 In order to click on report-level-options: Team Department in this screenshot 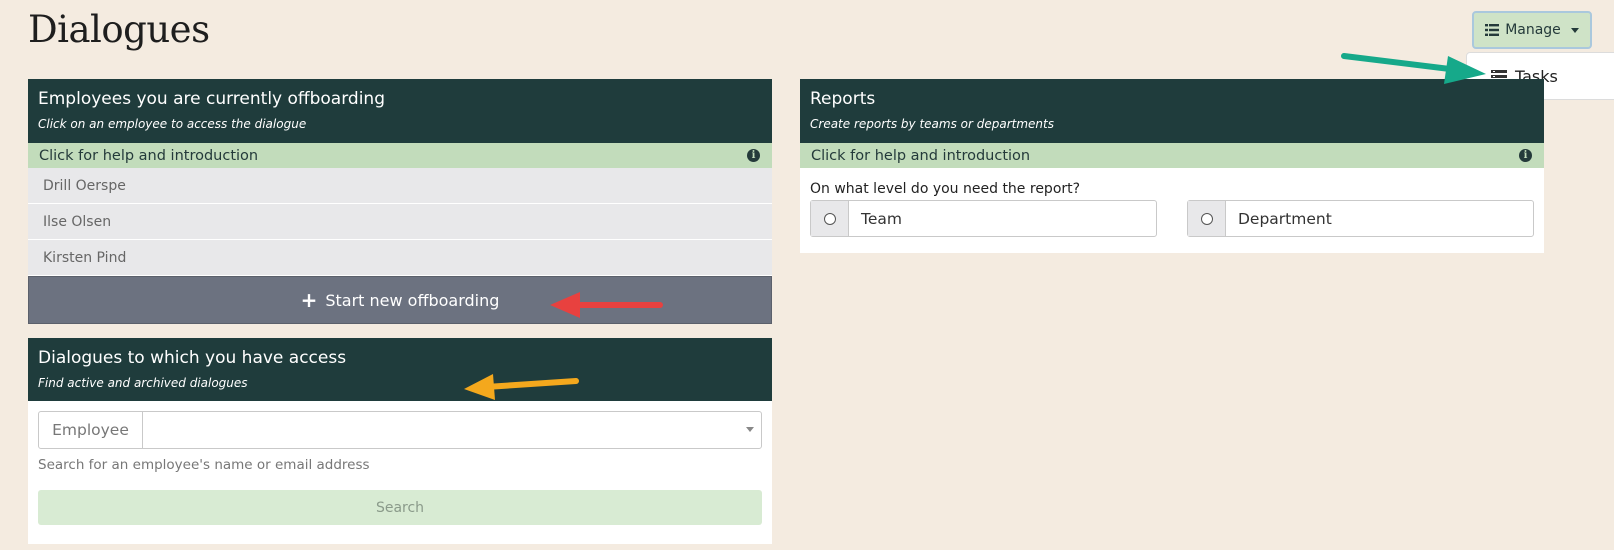, I will do `click(1172, 218)`.